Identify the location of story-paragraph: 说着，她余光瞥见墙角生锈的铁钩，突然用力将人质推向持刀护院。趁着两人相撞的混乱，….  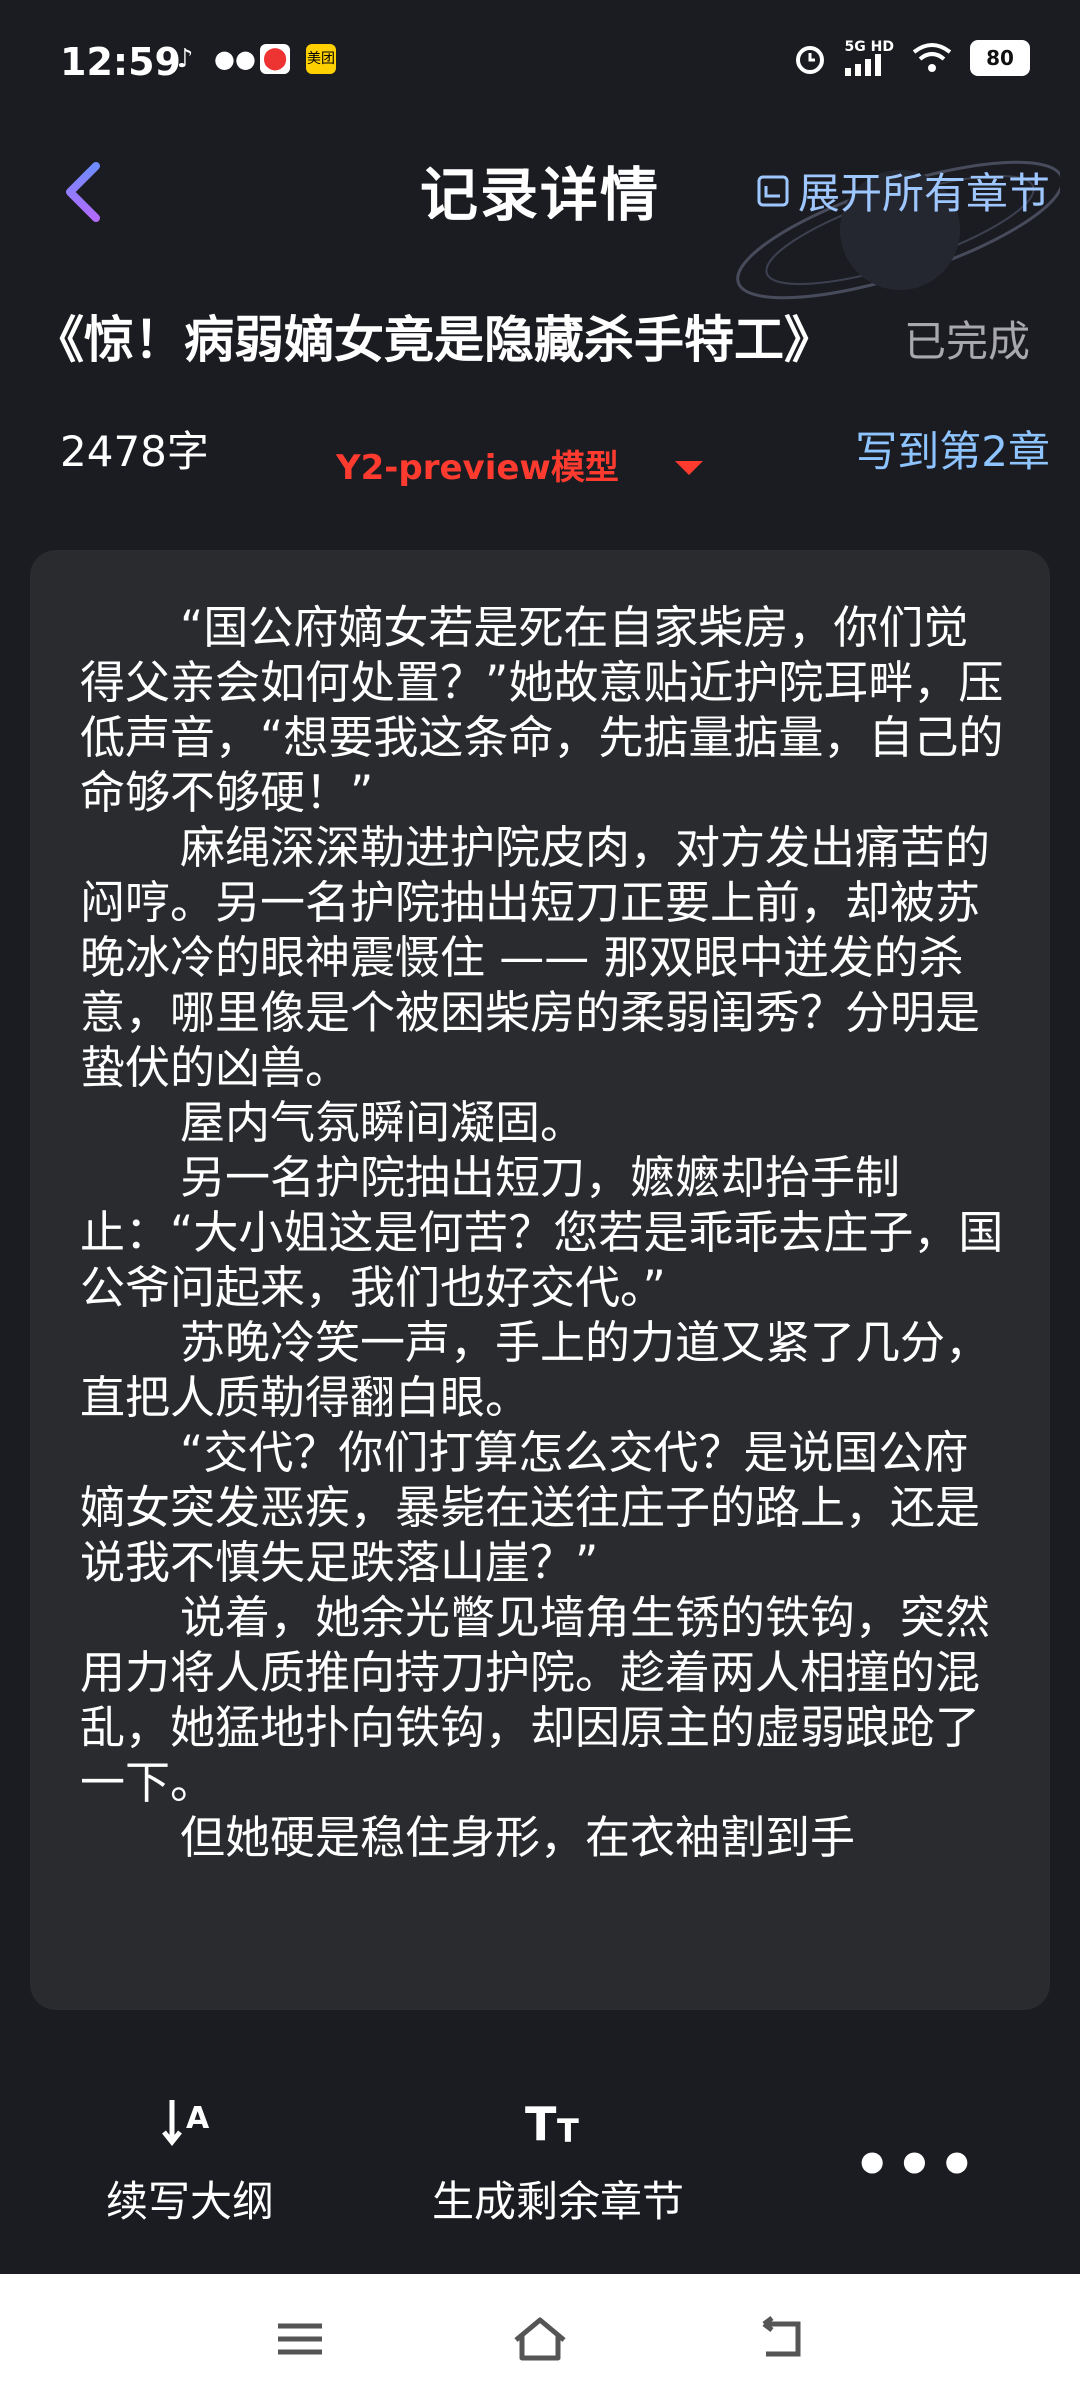
(535, 1700).